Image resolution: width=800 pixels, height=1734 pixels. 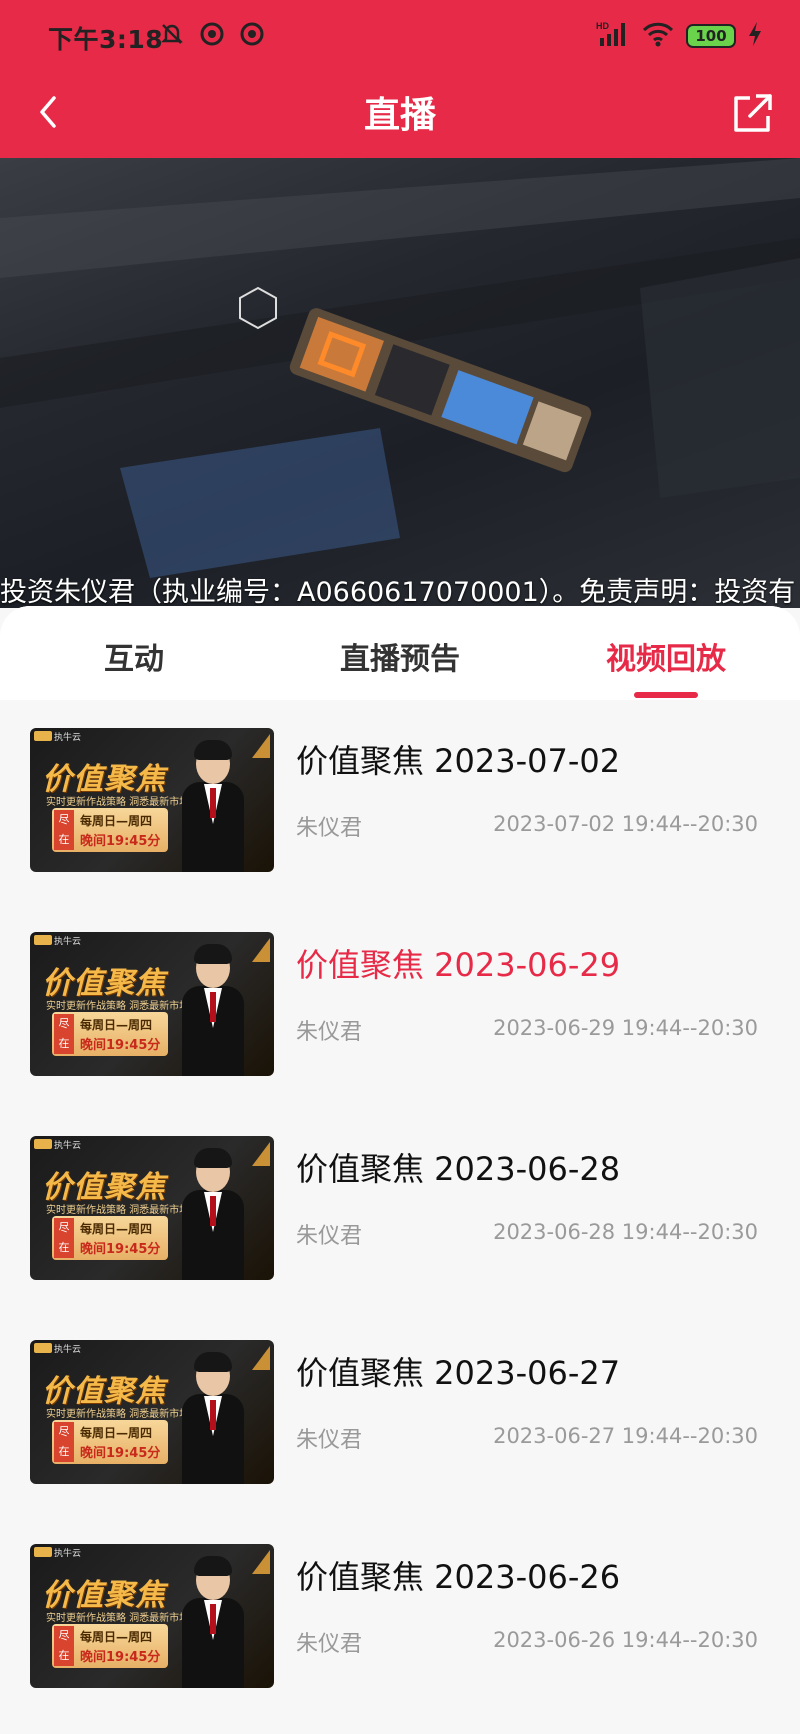 I want to click on tab-live-preview: 直播预告, so click(x=400, y=656).